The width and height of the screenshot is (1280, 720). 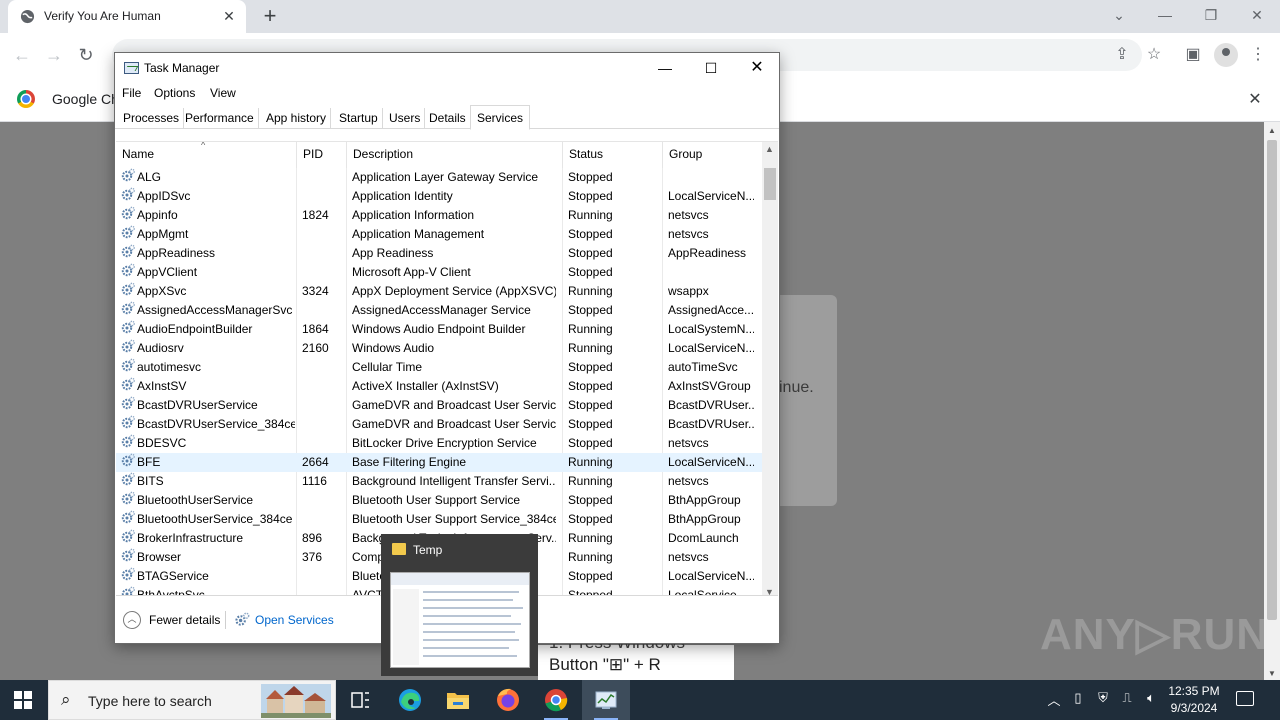 I want to click on task-manager-taskbar-button, so click(x=606, y=700).